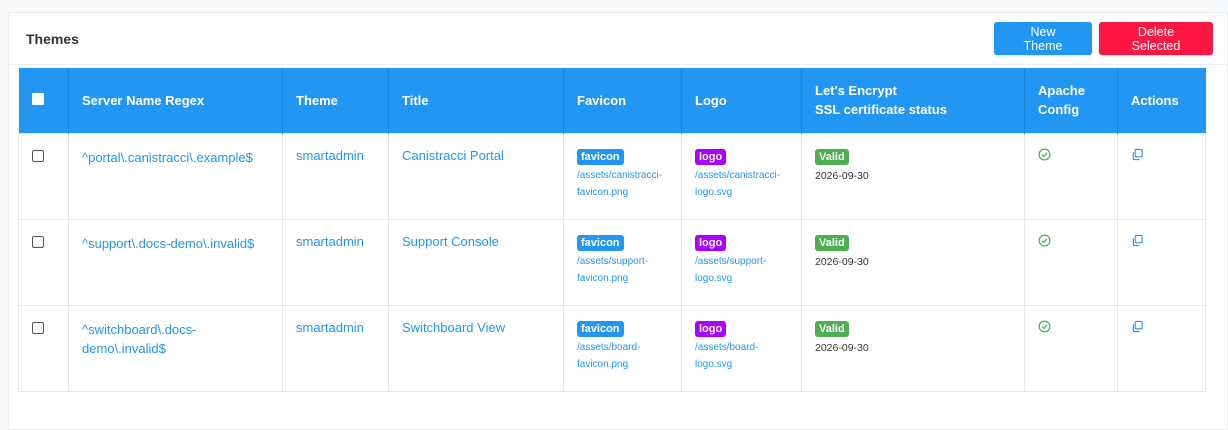 This screenshot has height=430, width=1228. Describe the element at coordinates (1043, 38) in the screenshot. I see `new-theme-button: New Theme` at that location.